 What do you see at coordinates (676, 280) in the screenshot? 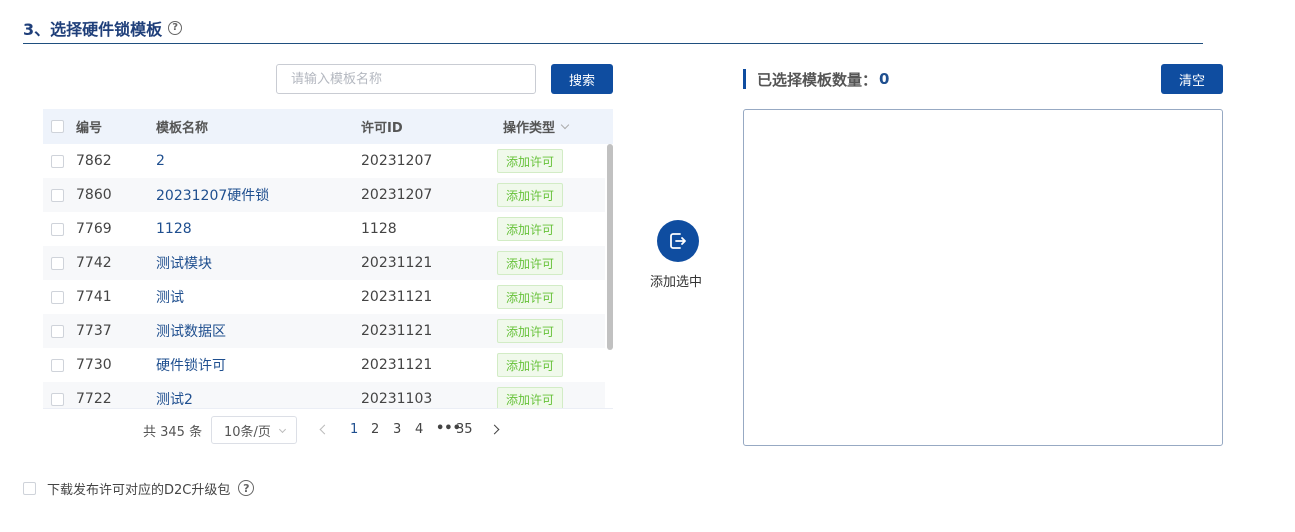
I see `add-selected-label: 添加选中` at bounding box center [676, 280].